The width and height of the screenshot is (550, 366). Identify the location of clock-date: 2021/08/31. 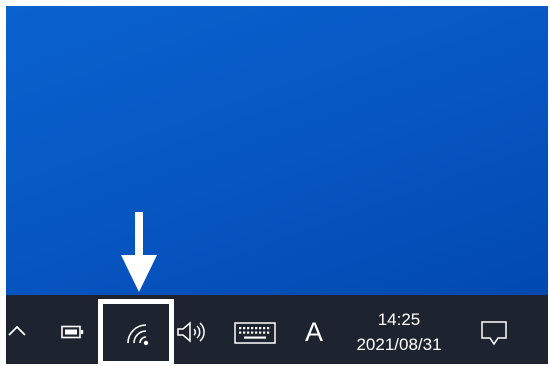
(399, 344).